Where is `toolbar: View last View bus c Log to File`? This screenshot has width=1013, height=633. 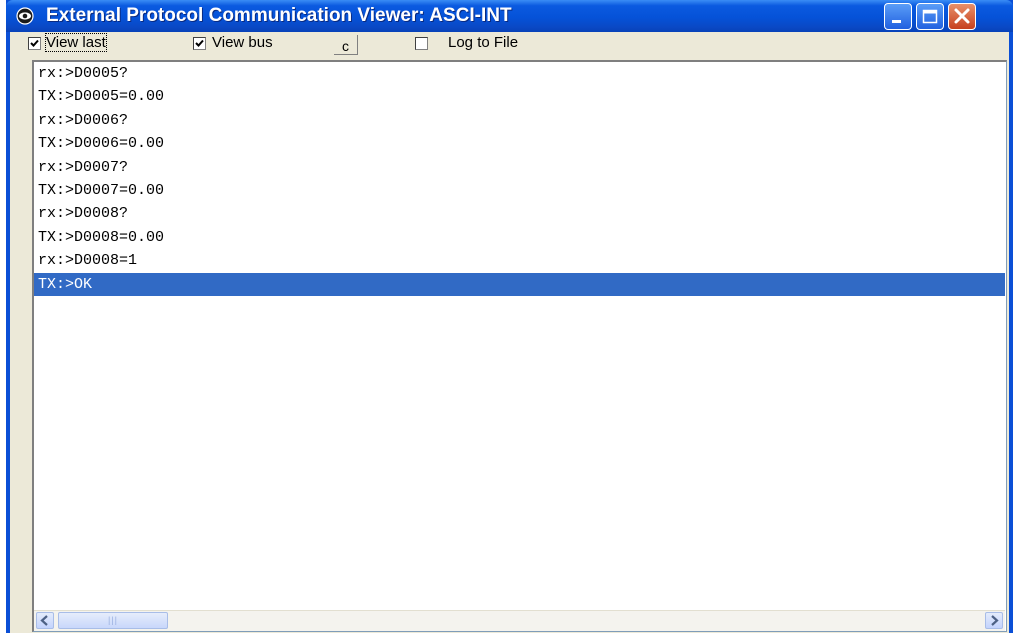 toolbar: View last View bus c Log to File is located at coordinates (509, 46).